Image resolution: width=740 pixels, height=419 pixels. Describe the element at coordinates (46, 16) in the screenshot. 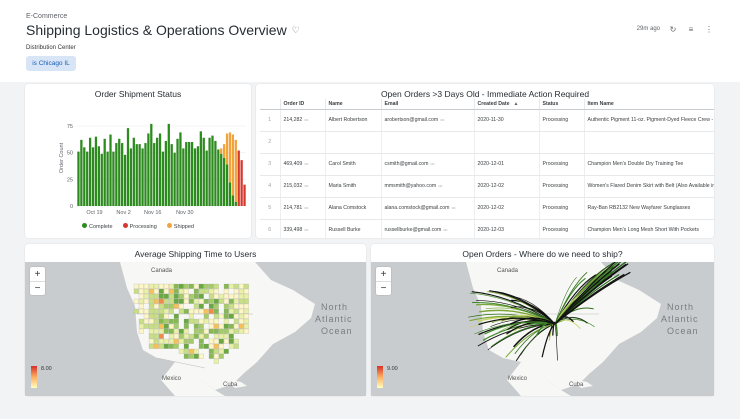

I see `breadcrumb: E-Commerce` at that location.